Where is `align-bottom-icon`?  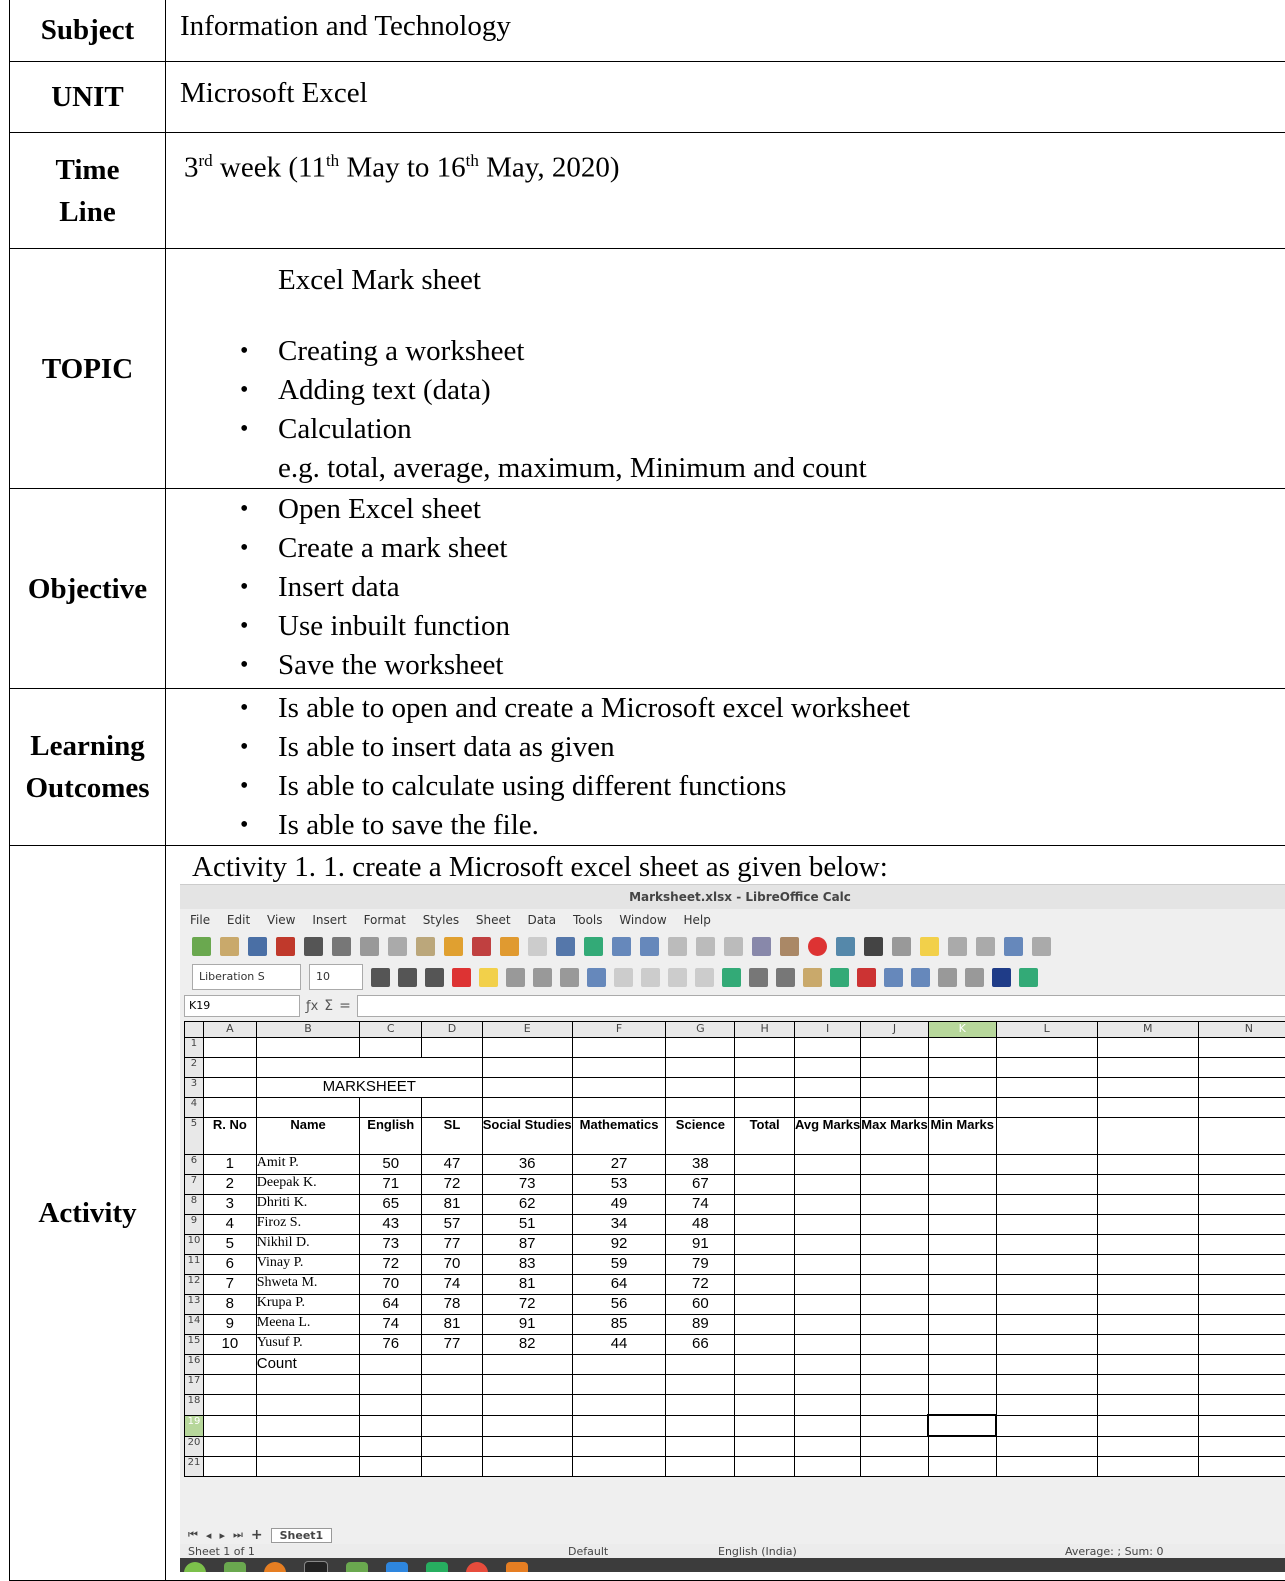 align-bottom-icon is located at coordinates (704, 977).